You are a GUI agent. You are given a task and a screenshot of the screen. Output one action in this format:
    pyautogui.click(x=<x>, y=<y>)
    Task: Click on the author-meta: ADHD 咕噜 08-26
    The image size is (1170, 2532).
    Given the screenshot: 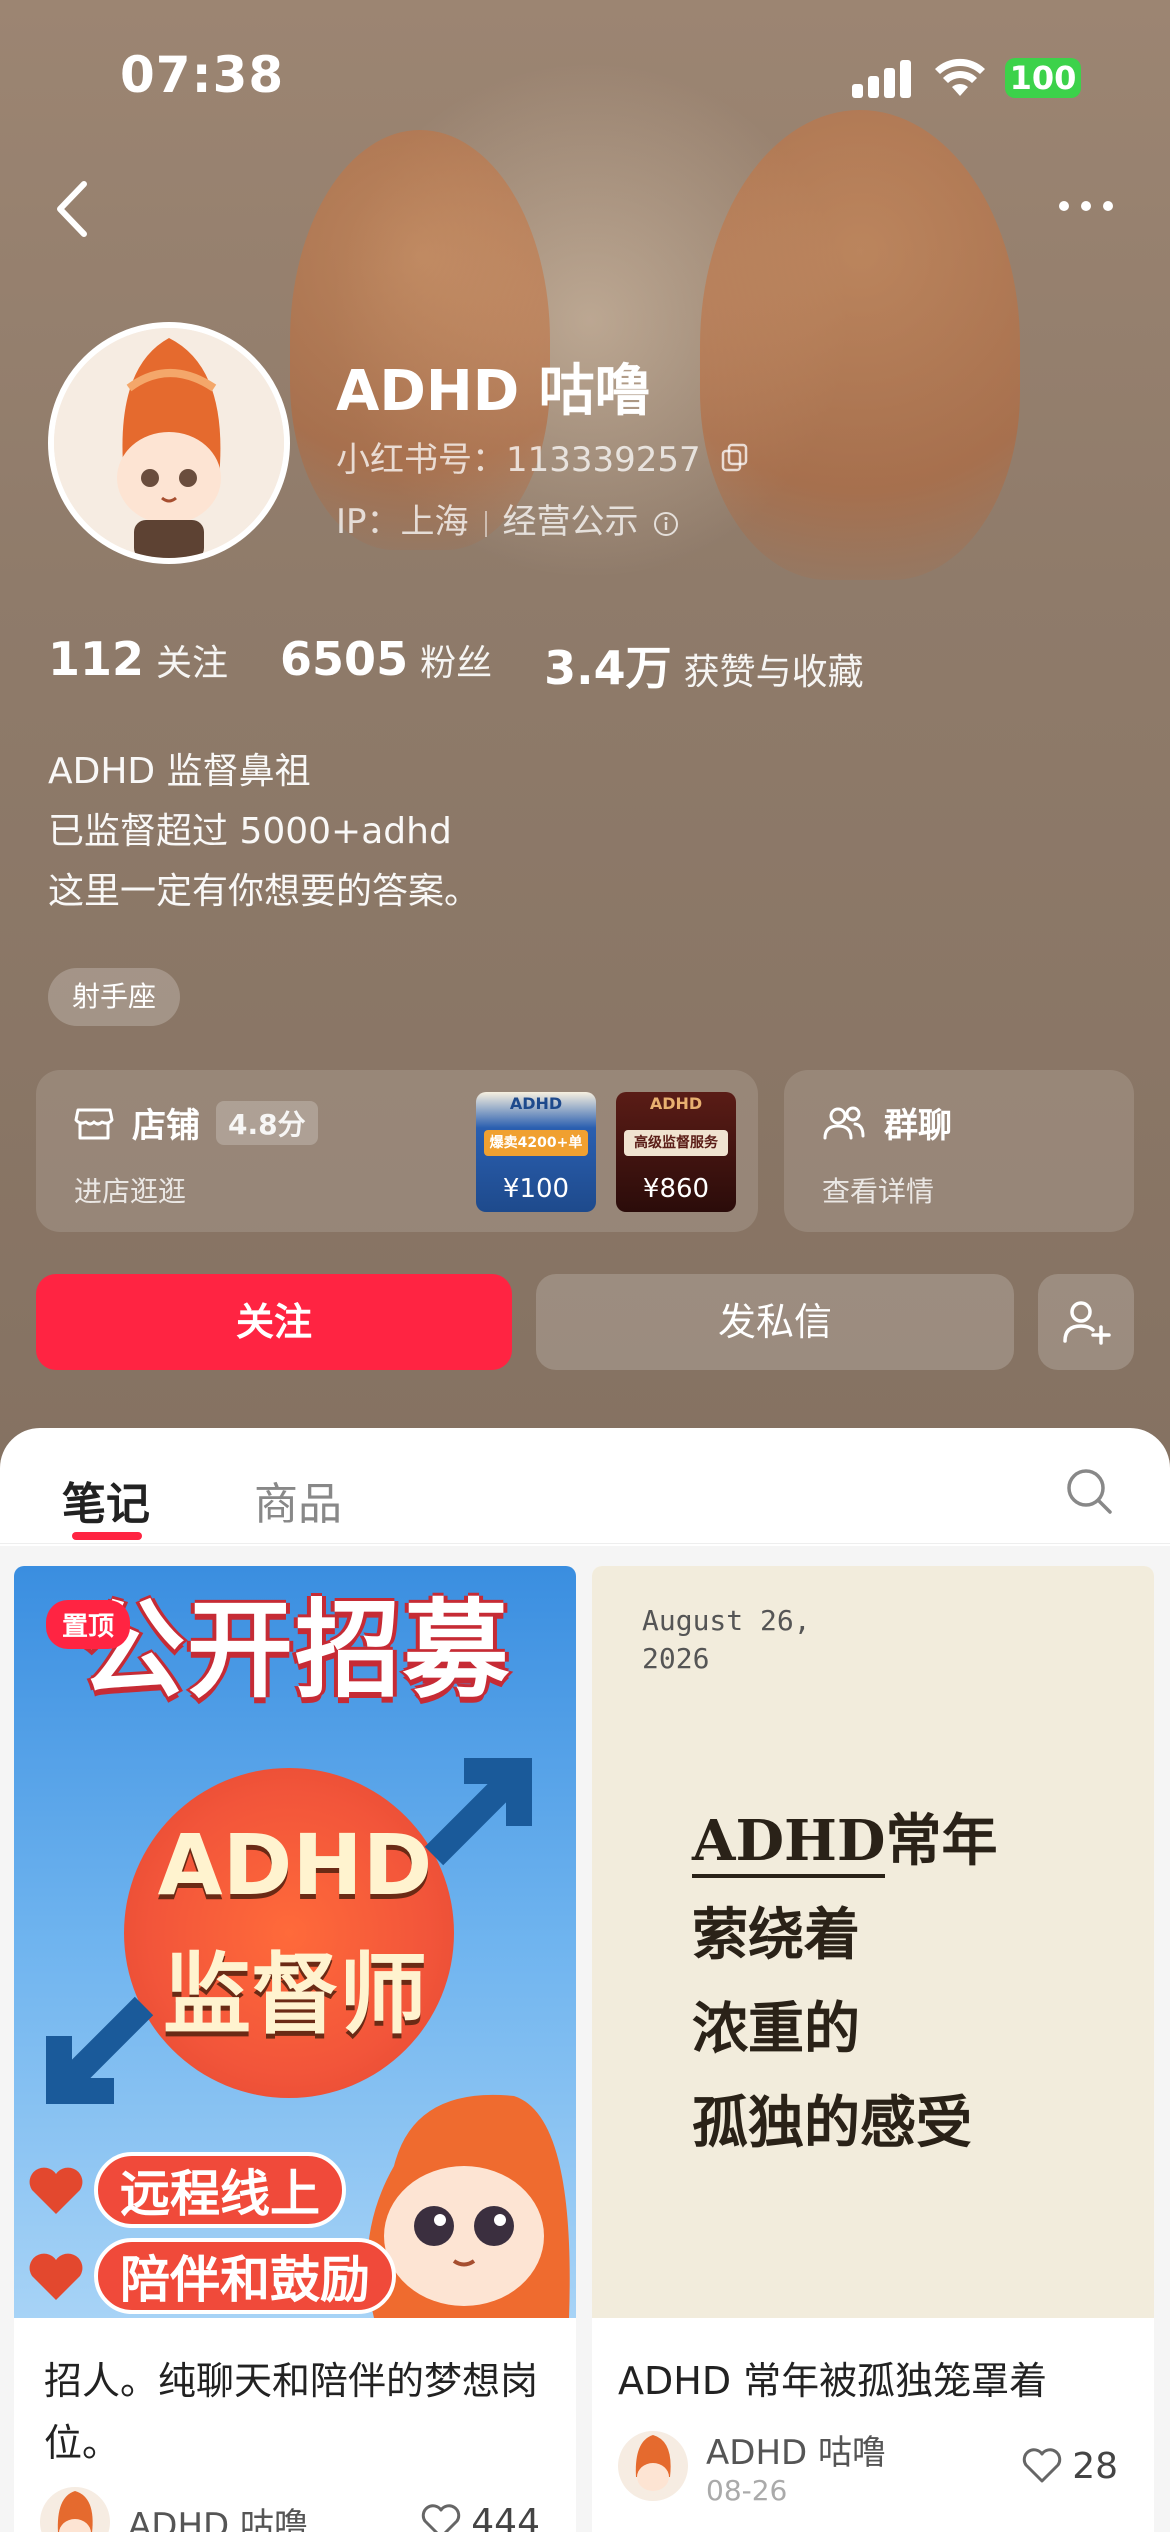 What is the action you would take?
    pyautogui.click(x=796, y=2466)
    